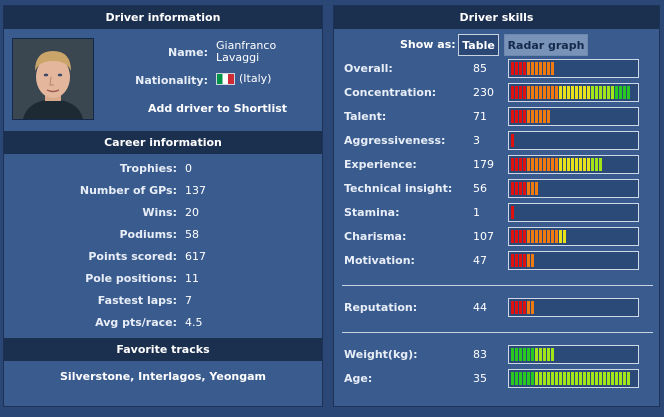 Image resolution: width=664 pixels, height=417 pixels. I want to click on career-row-avg-pts: Avg pts/race: 4.5, so click(163, 327).